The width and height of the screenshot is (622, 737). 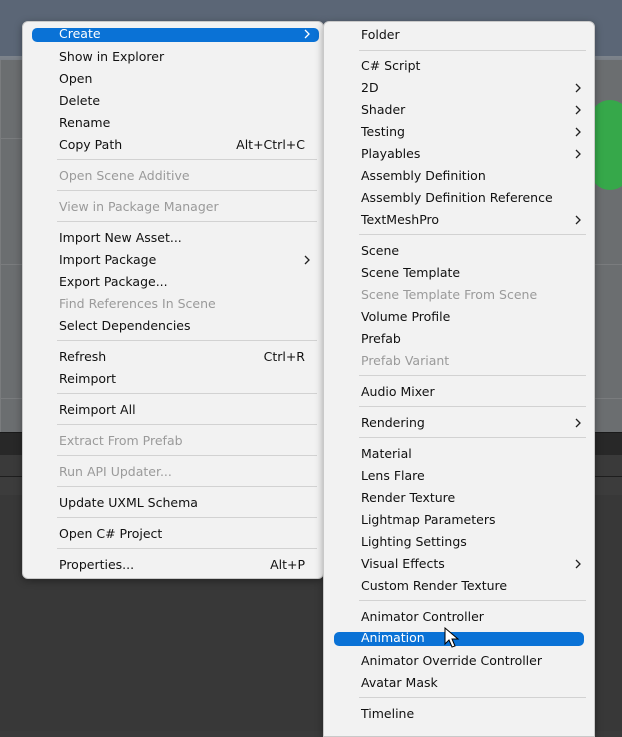 What do you see at coordinates (459, 454) in the screenshot?
I see `menu-item-material: Material` at bounding box center [459, 454].